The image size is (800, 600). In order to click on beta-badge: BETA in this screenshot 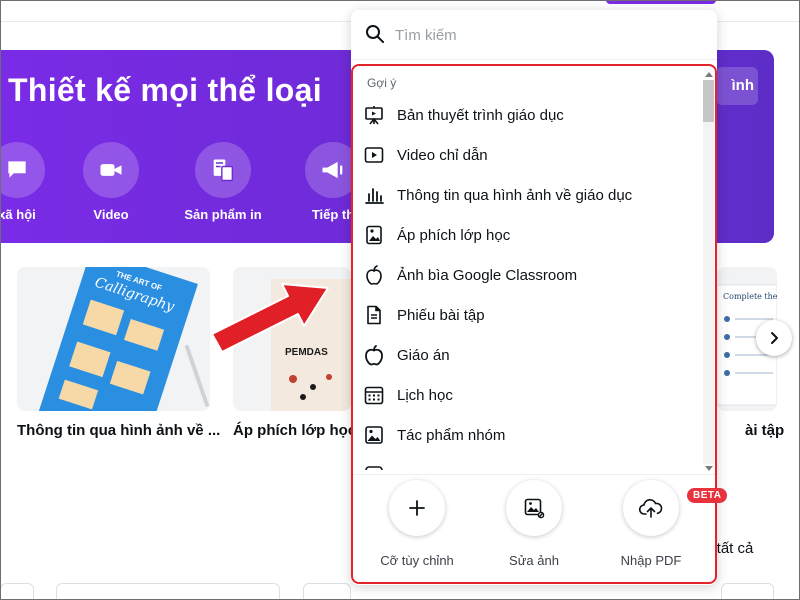, I will do `click(707, 495)`.